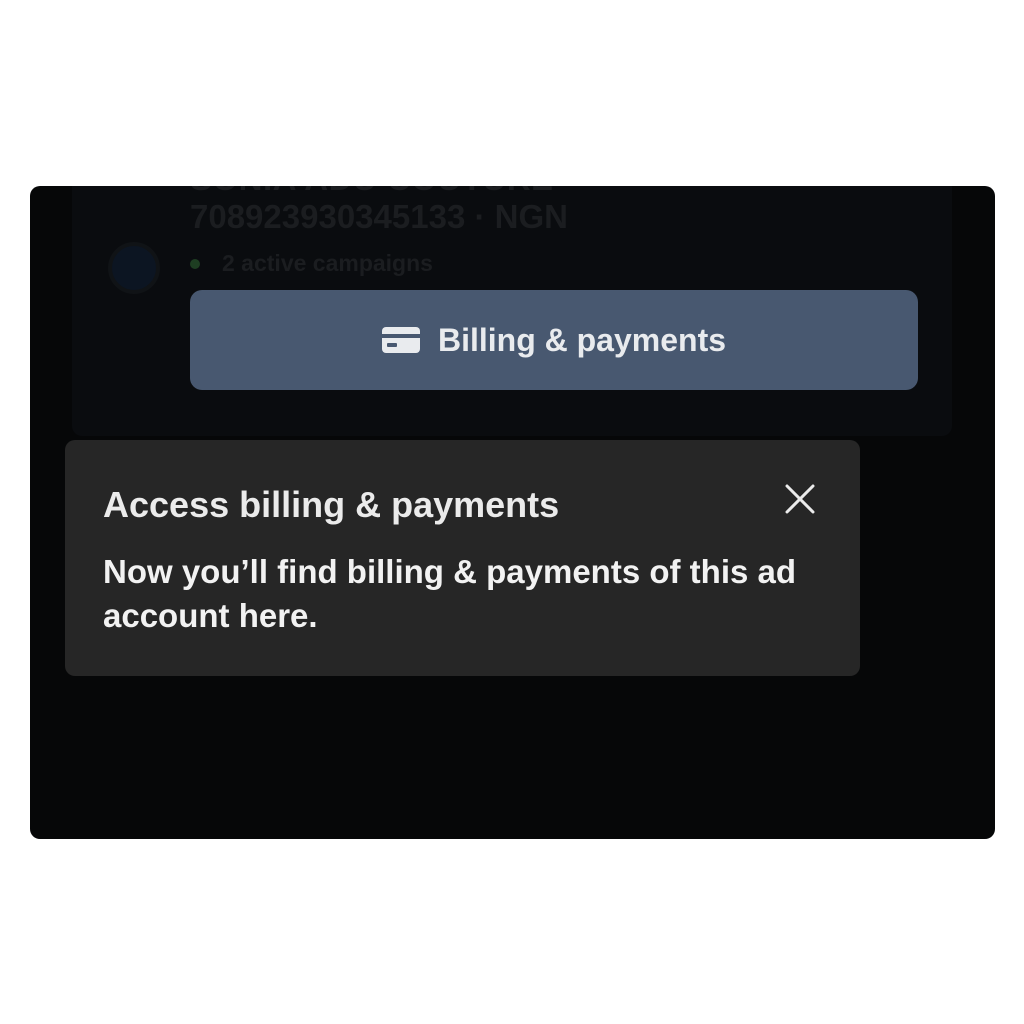  I want to click on tooltip-title: Access billing & payments, so click(331, 504).